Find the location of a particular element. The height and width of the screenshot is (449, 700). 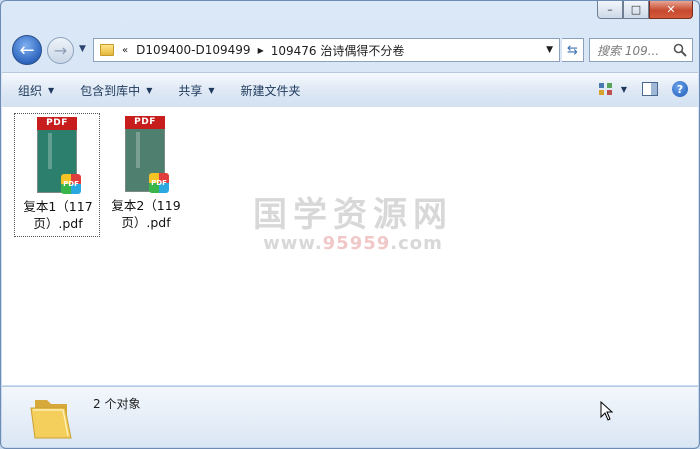

organize-menu: 组织 ▼ is located at coordinates (36, 90).